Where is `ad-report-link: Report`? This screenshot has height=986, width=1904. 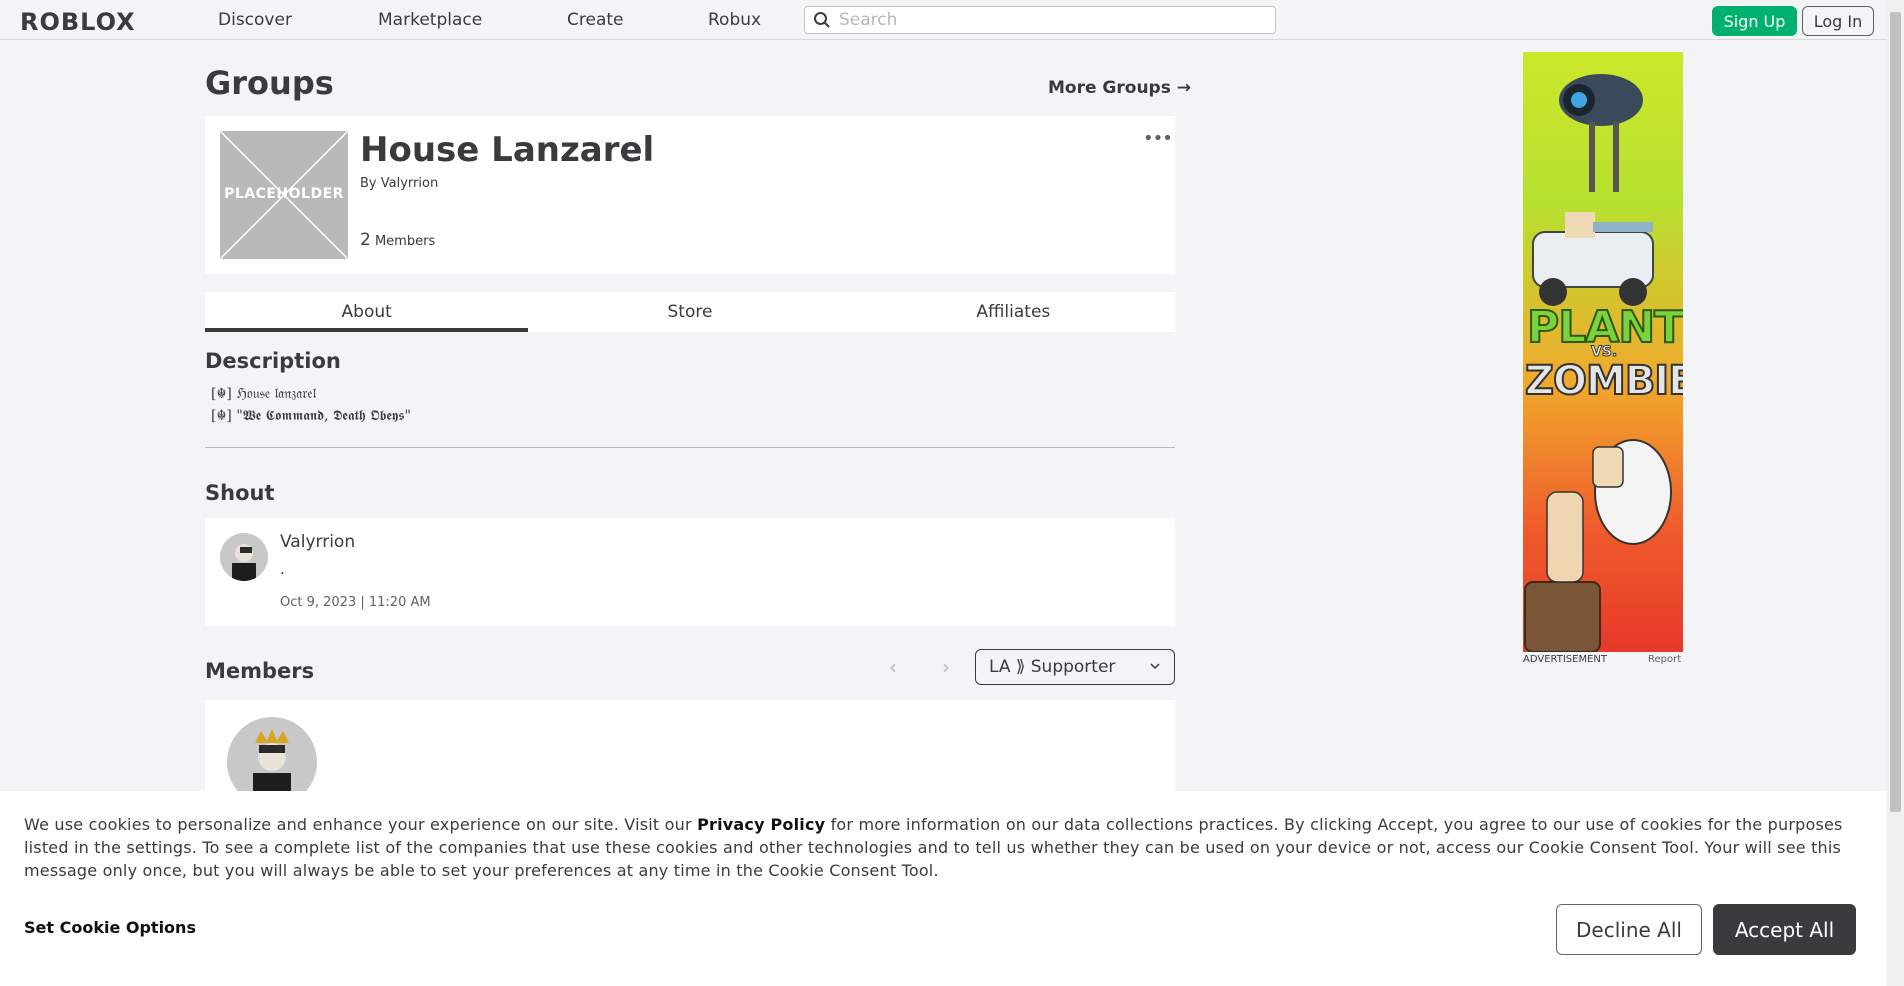
ad-report-link: Report is located at coordinates (1664, 659).